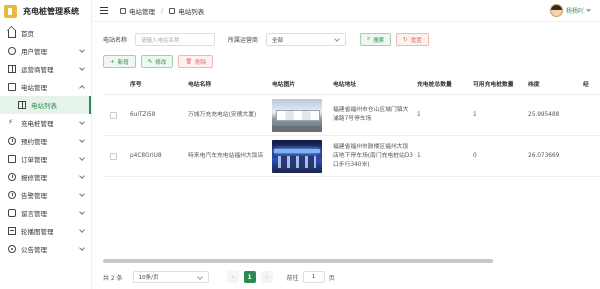 Image resolution: width=600 pixels, height=289 pixels. I want to click on col-header-total: 充电桩总数量, so click(445, 85).